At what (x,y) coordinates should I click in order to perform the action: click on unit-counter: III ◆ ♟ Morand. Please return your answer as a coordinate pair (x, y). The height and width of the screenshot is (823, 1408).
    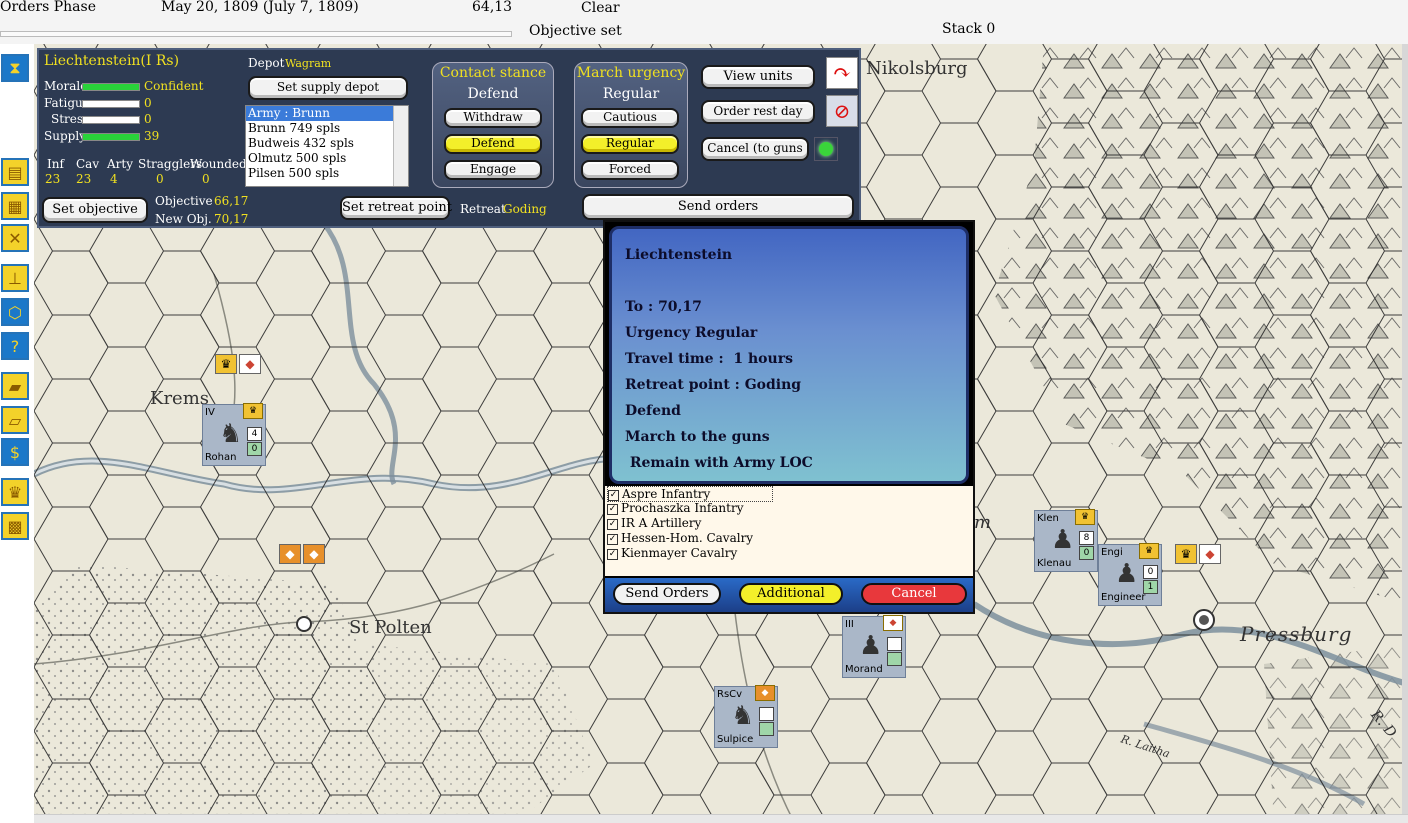
    Looking at the image, I should click on (874, 646).